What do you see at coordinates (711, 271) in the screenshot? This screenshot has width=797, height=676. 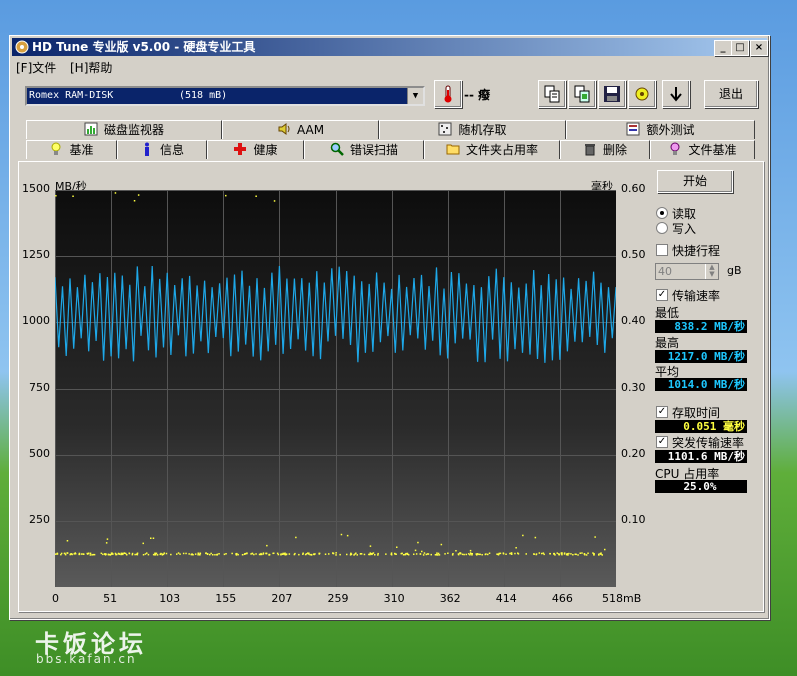 I see `stepper-arrows-icon: ▲ ▼` at bounding box center [711, 271].